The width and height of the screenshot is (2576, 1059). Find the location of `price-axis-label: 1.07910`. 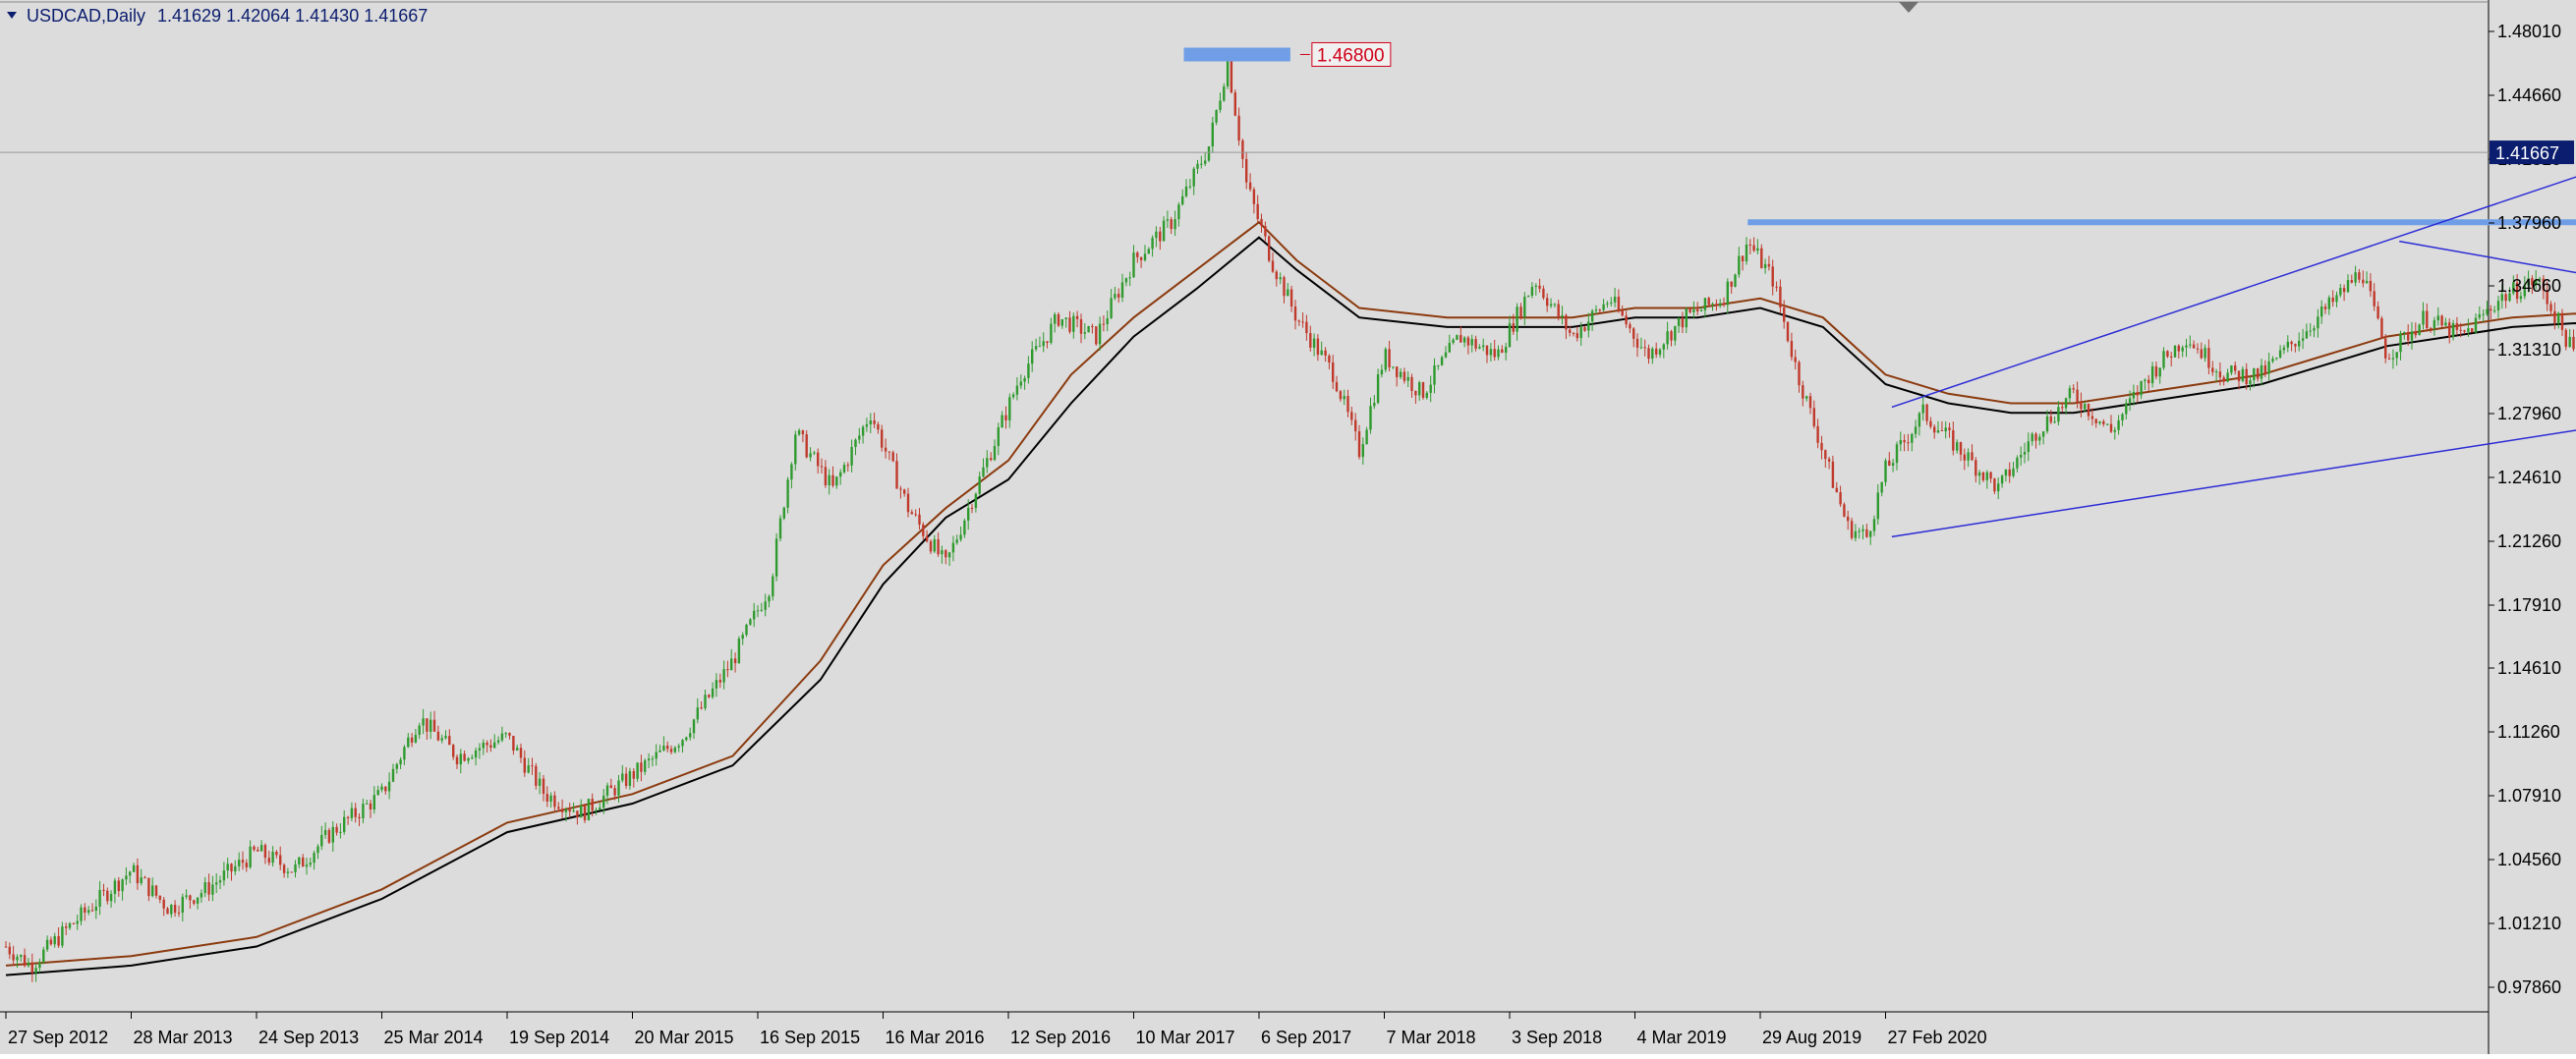

price-axis-label: 1.07910 is located at coordinates (2529, 796).